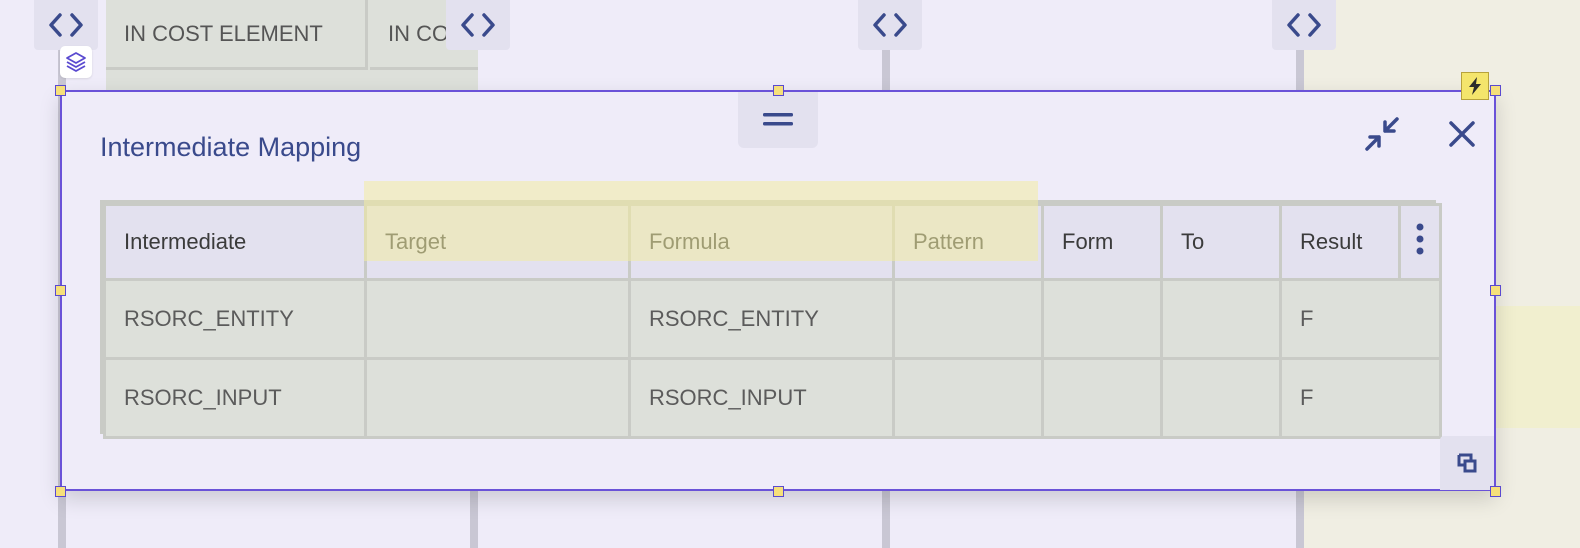 This screenshot has width=1580, height=548. I want to click on close-icon, so click(1462, 134).